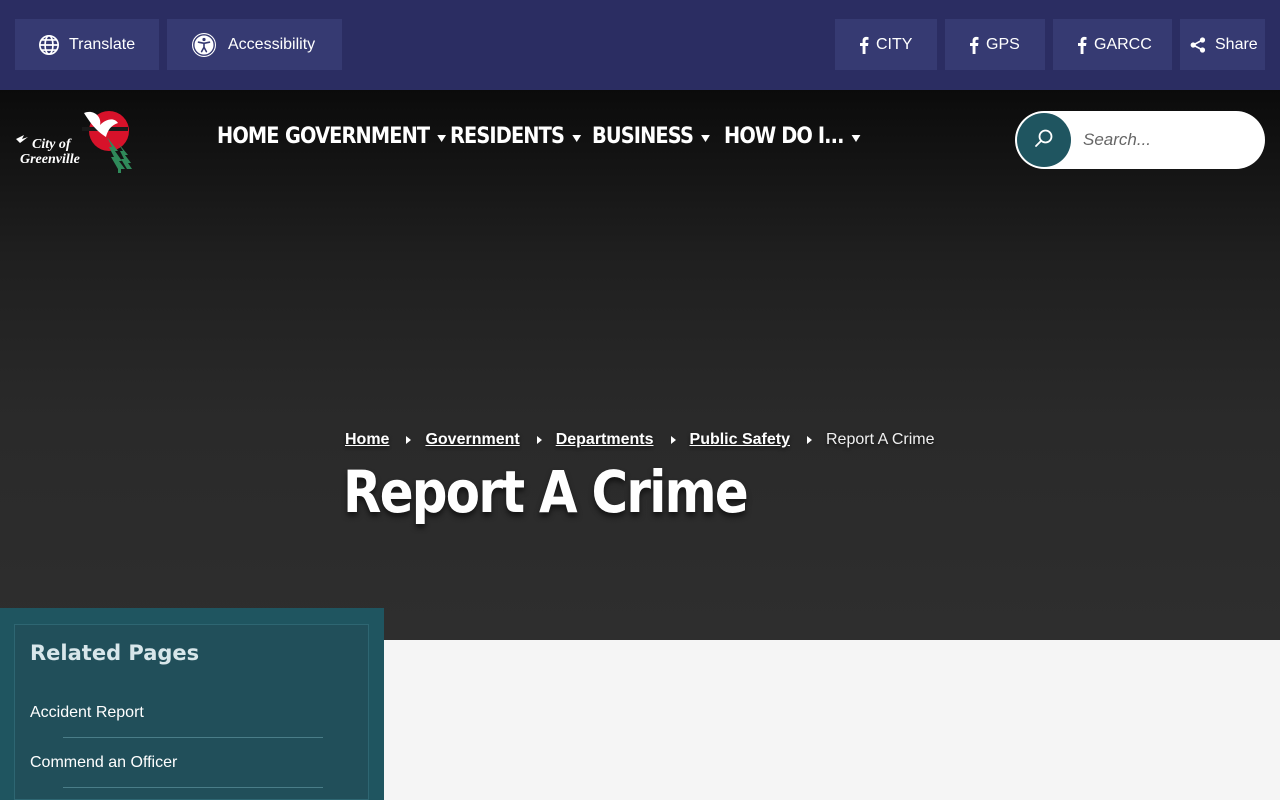  I want to click on search-box, so click(1140, 140).